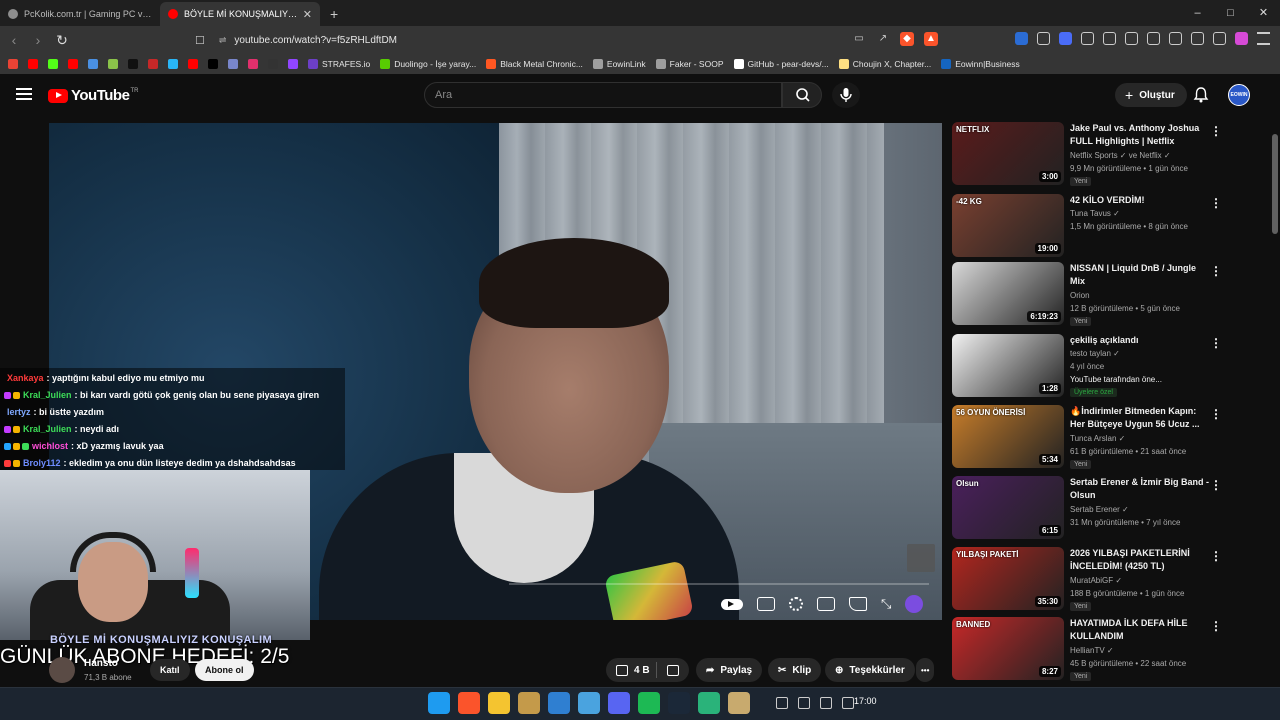 The width and height of the screenshot is (1280, 720). What do you see at coordinates (24, 94) in the screenshot?
I see `hamburger-menu-icon` at bounding box center [24, 94].